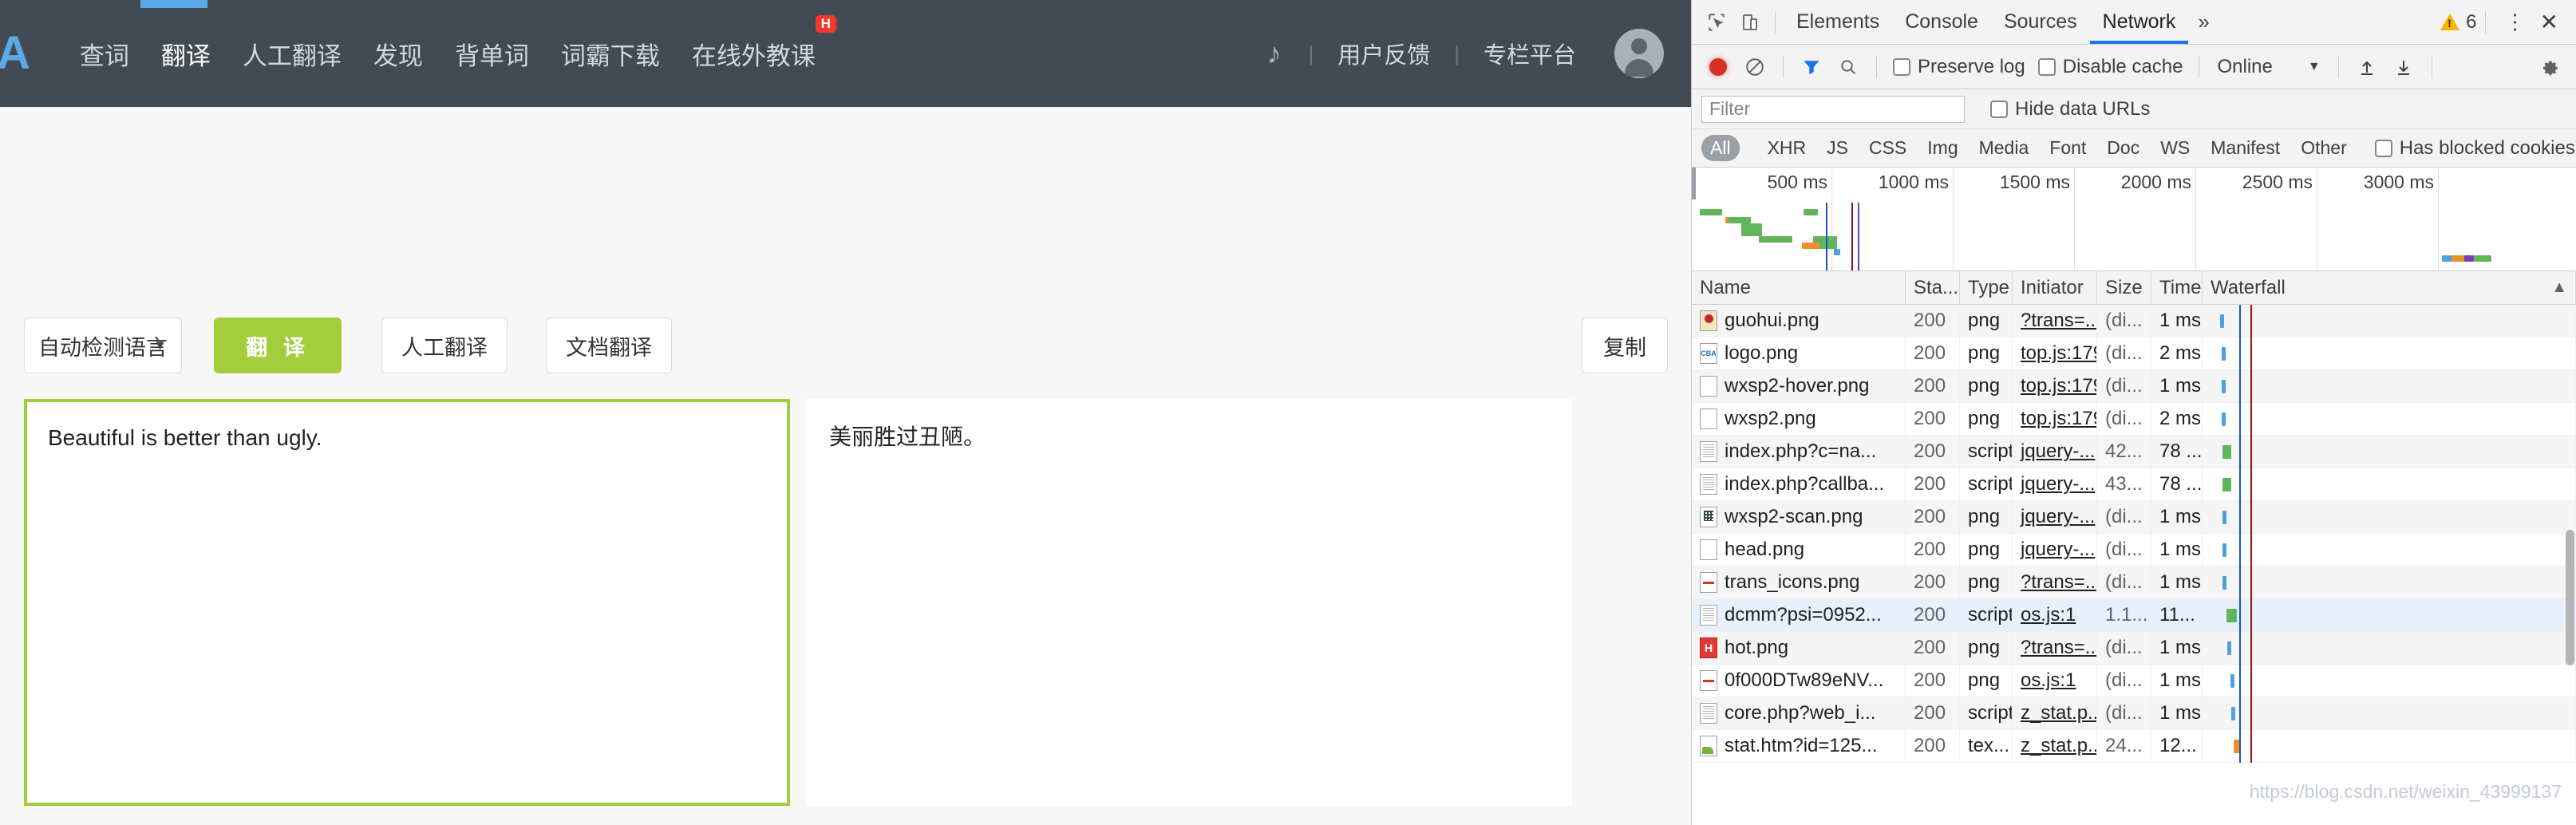 This screenshot has height=825, width=2576. Describe the element at coordinates (1941, 23) in the screenshot. I see `tab-console: Console` at that location.